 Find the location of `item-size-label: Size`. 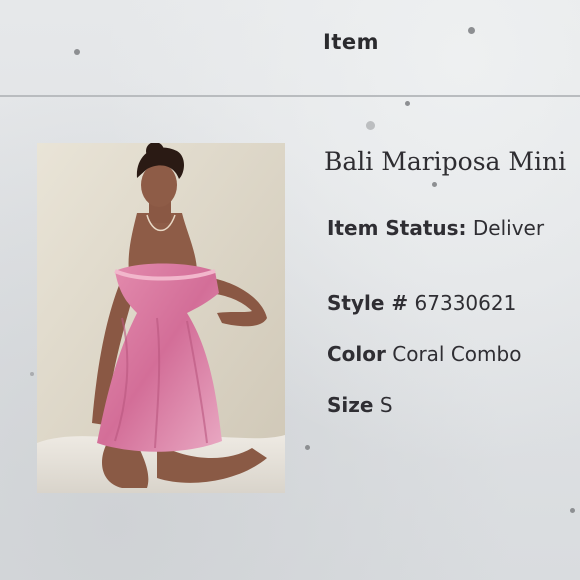

item-size-label: Size is located at coordinates (350, 405).